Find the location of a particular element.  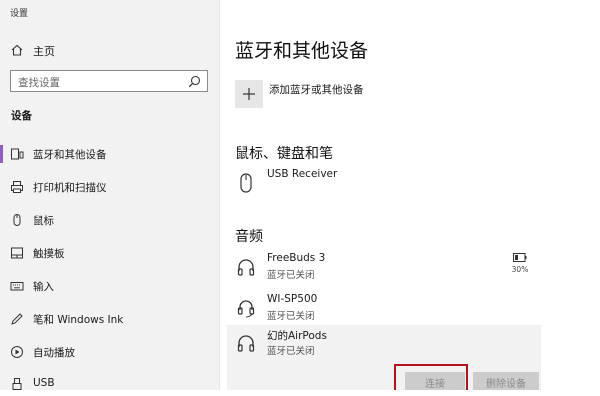

printer-icon is located at coordinates (17, 187).